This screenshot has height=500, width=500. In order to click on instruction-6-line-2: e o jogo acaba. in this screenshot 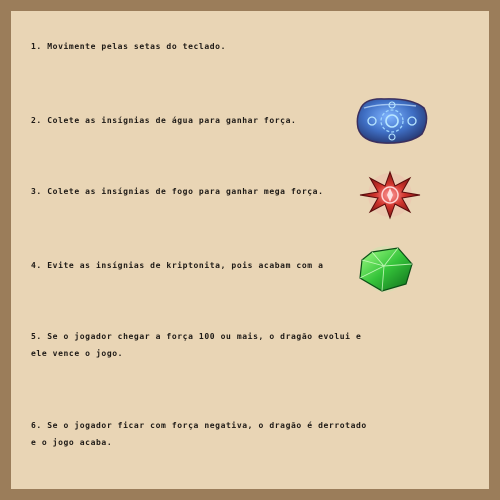, I will do `click(72, 442)`.